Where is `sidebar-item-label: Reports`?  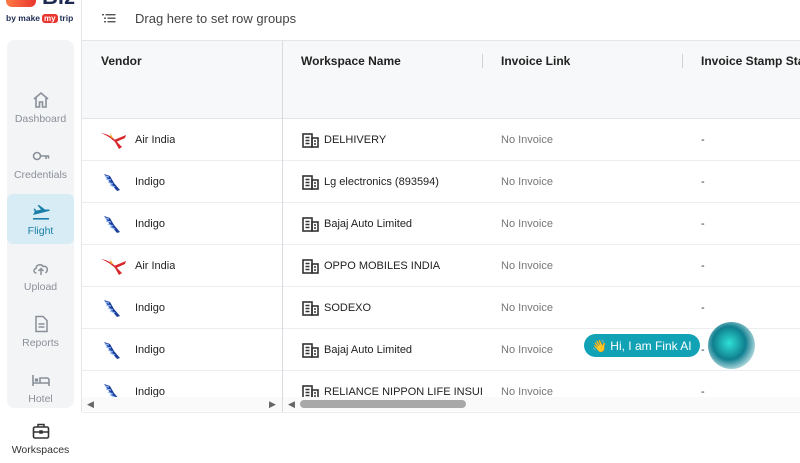 sidebar-item-label: Reports is located at coordinates (40, 343).